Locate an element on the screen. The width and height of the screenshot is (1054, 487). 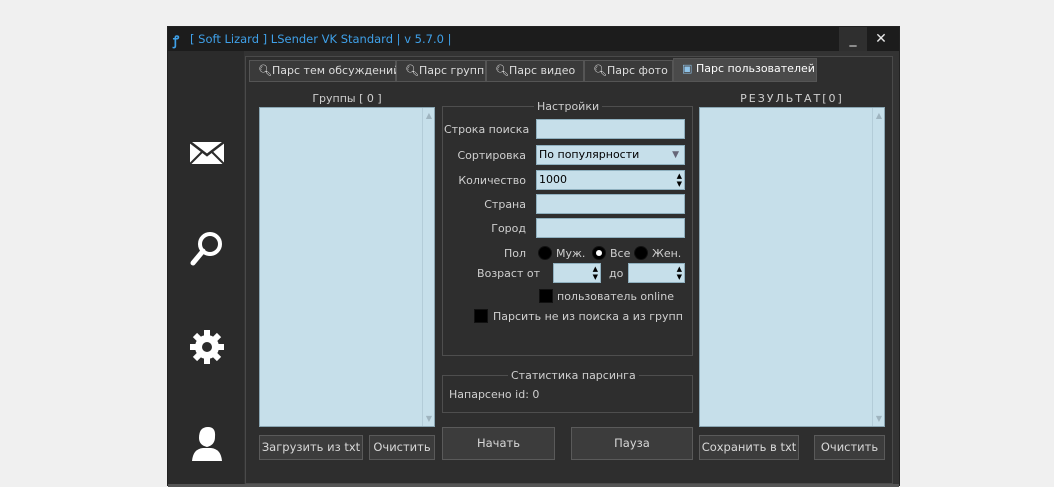
search-string-input is located at coordinates (610, 129).